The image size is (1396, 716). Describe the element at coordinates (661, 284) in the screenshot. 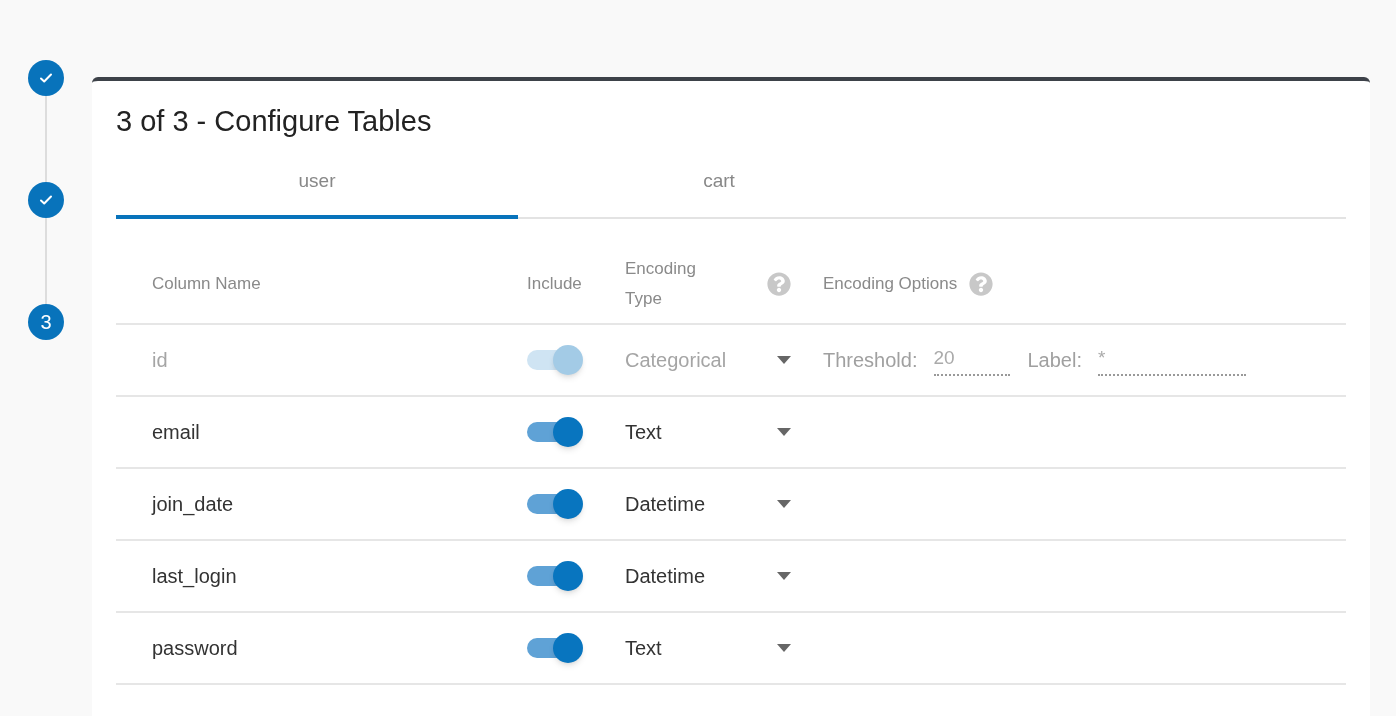

I see `column-header: Encoding Type` at that location.